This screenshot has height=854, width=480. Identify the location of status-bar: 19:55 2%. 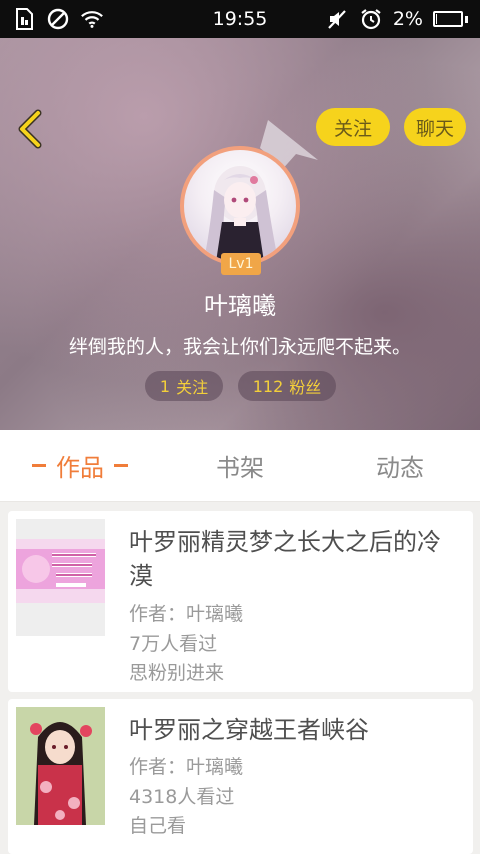
(240, 19).